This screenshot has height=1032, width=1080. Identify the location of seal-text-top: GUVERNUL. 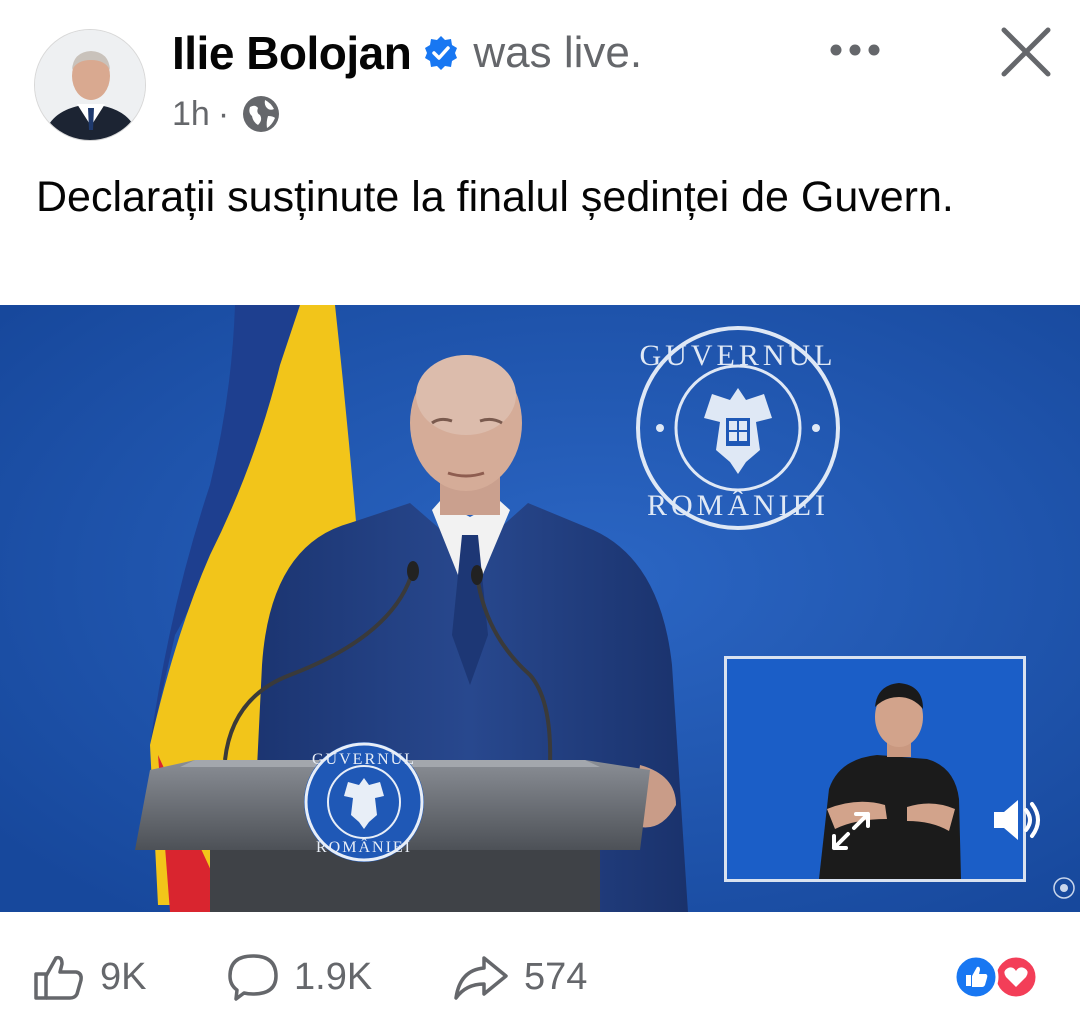
(738, 355).